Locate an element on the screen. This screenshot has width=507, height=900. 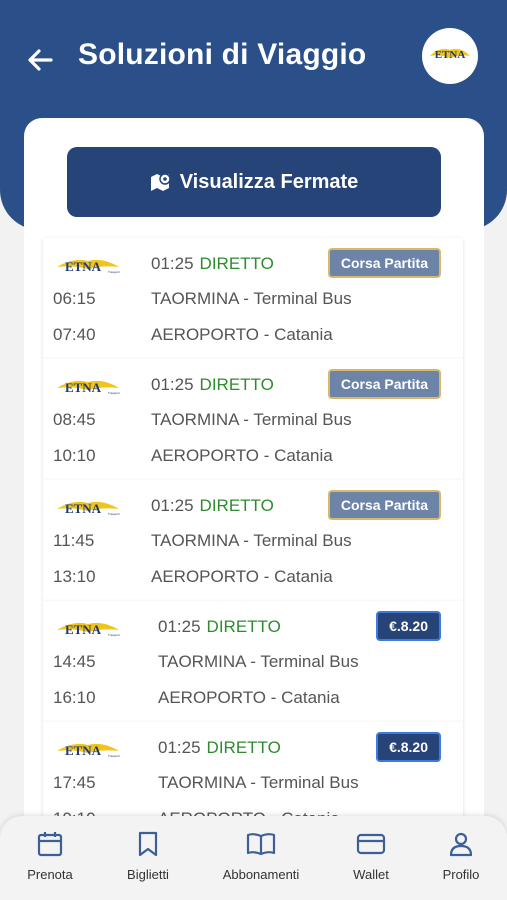
back-button is located at coordinates (40, 60).